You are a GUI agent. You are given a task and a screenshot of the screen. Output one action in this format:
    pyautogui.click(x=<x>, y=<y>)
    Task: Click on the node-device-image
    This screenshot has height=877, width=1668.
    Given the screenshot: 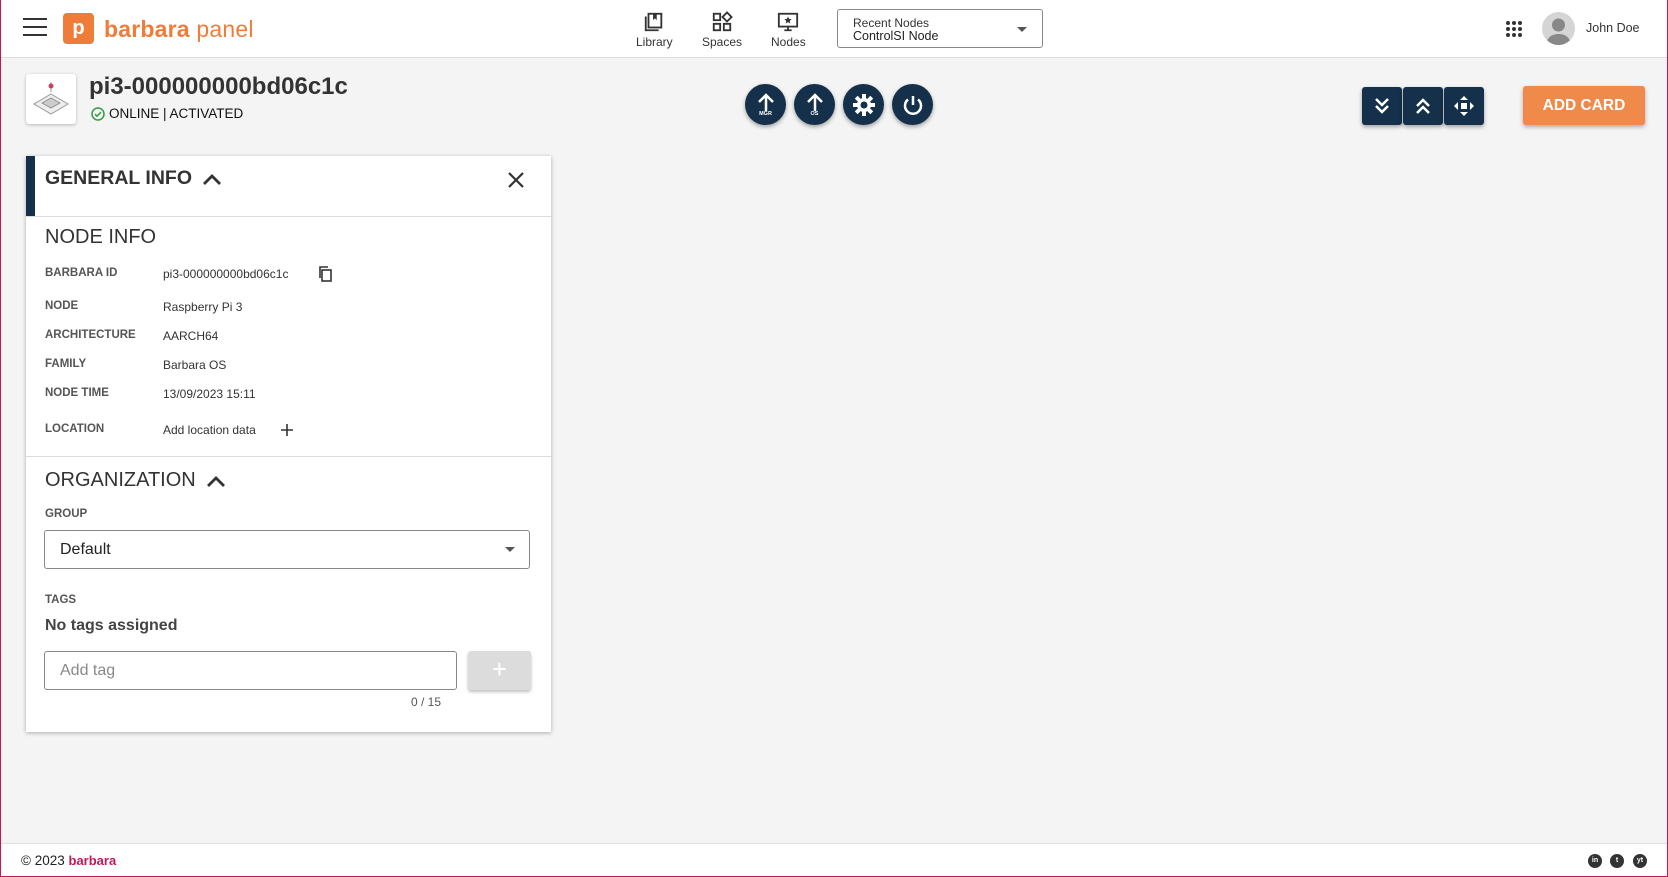 What is the action you would take?
    pyautogui.click(x=51, y=99)
    